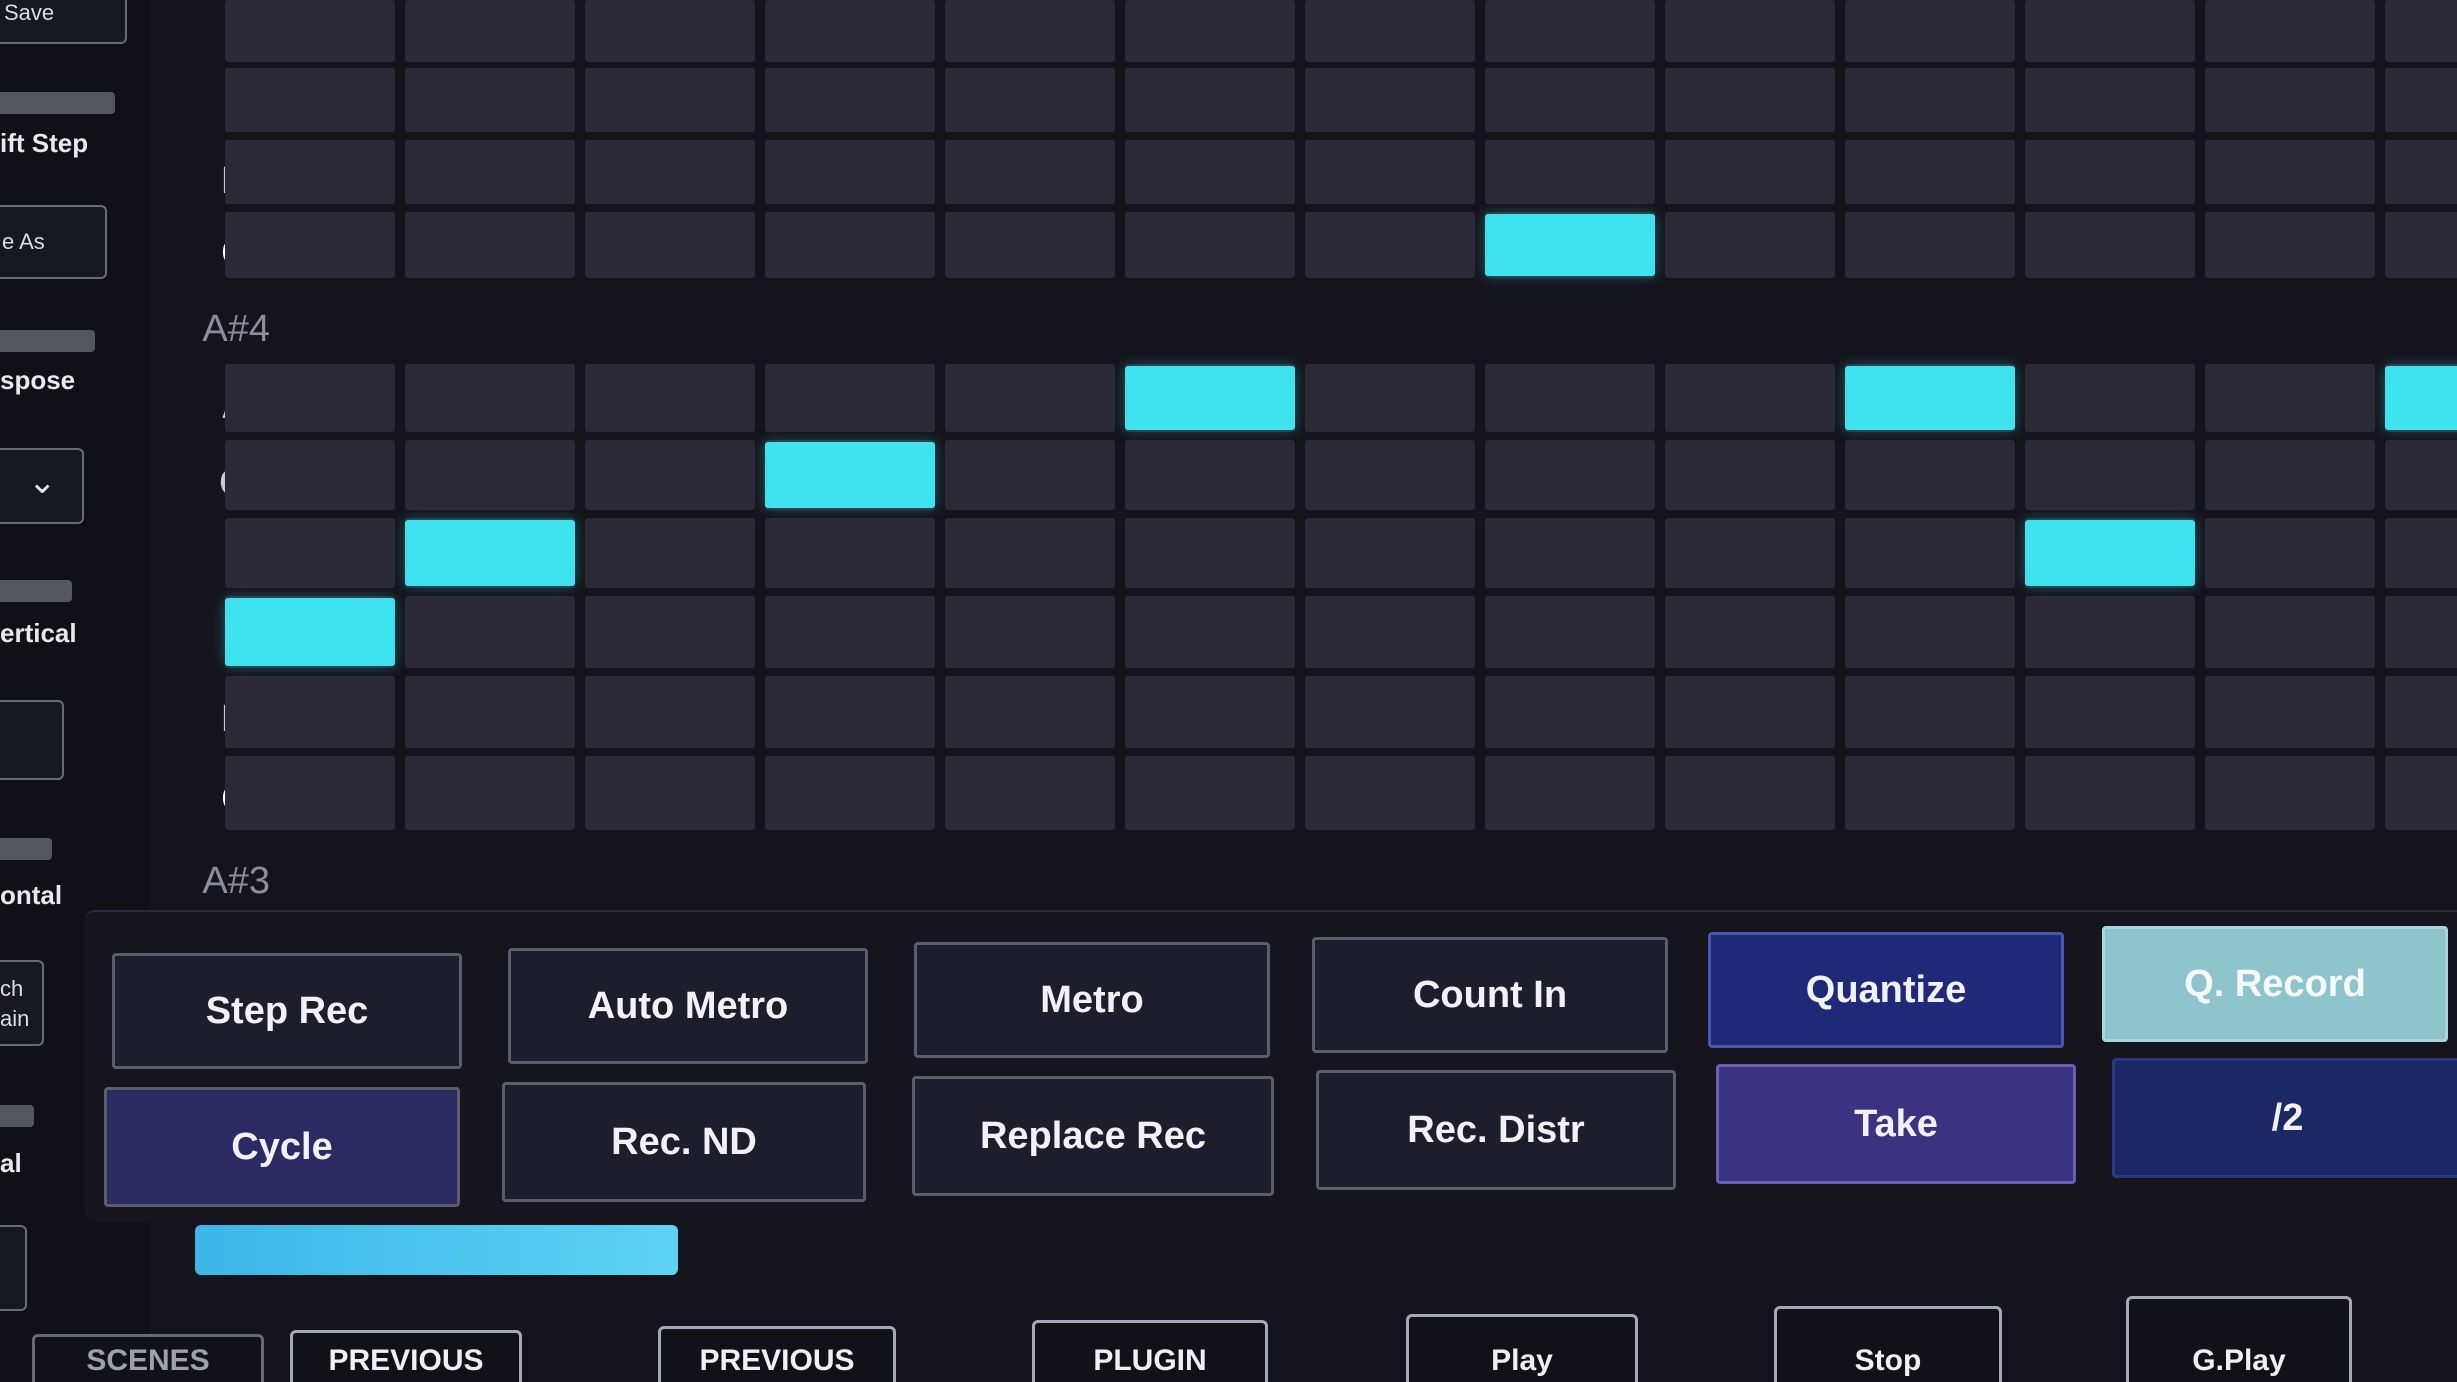 The height and width of the screenshot is (1382, 2457). Describe the element at coordinates (2284, 1118) in the screenshot. I see `half-button: /2` at that location.